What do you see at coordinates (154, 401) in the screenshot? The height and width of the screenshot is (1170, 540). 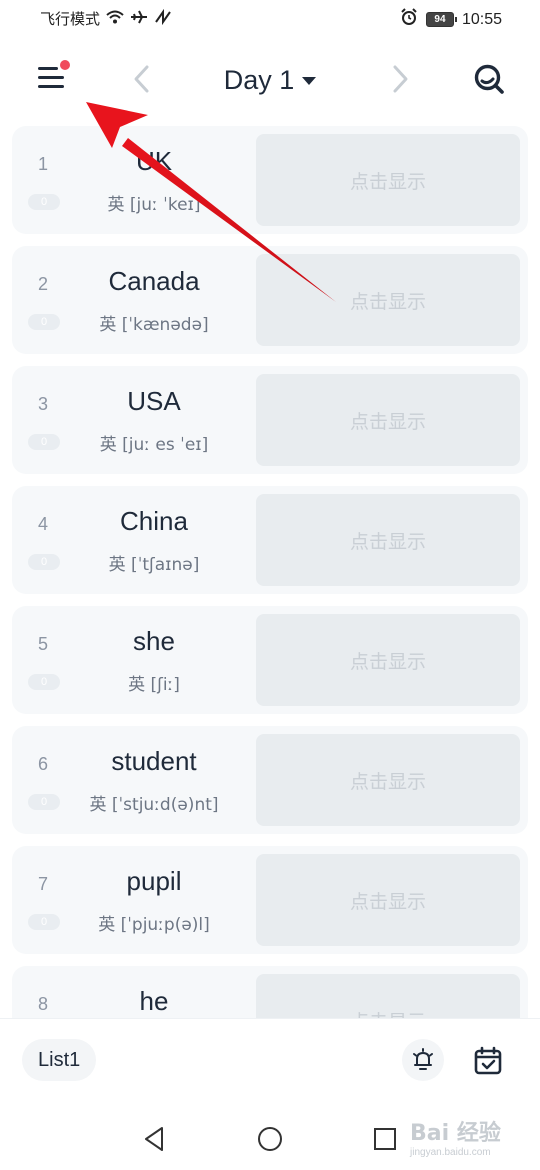 I see `word-text: USA` at bounding box center [154, 401].